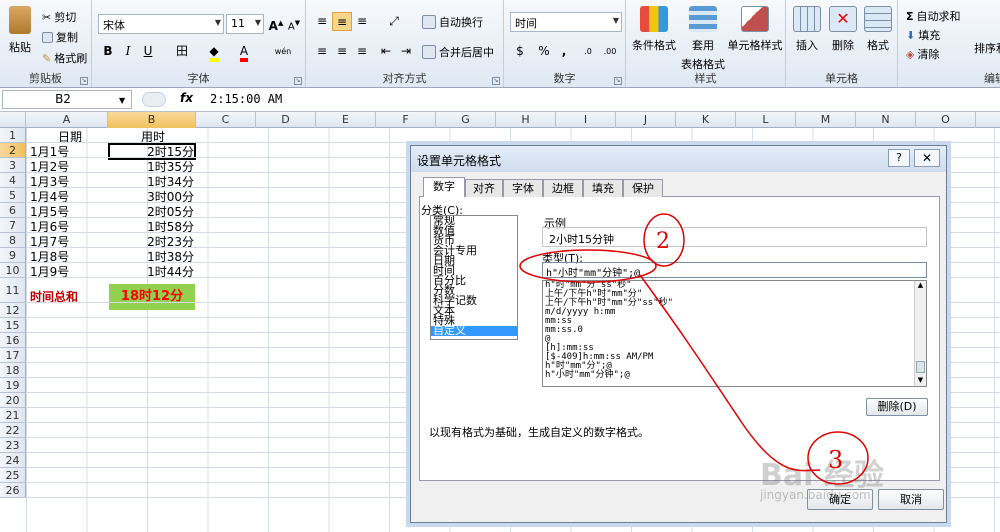  Describe the element at coordinates (13, 445) in the screenshot. I see `row-header-23: 23` at that location.